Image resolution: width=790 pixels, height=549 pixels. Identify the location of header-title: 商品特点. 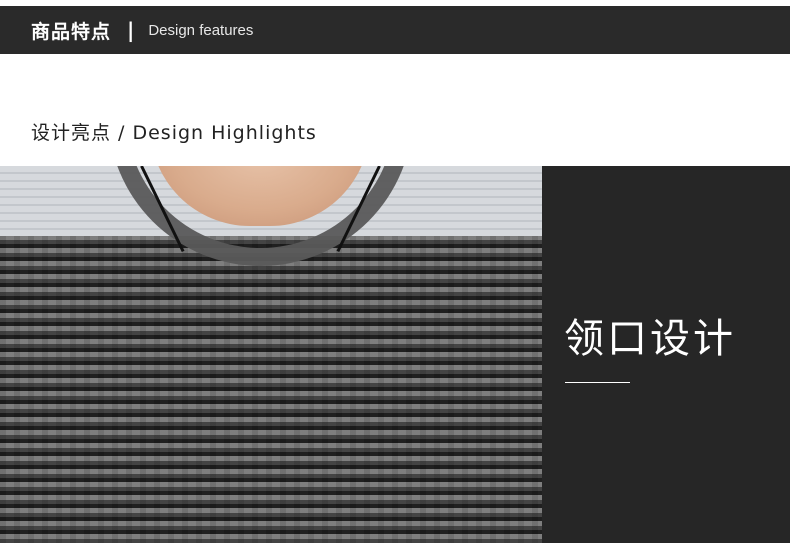
(71, 31).